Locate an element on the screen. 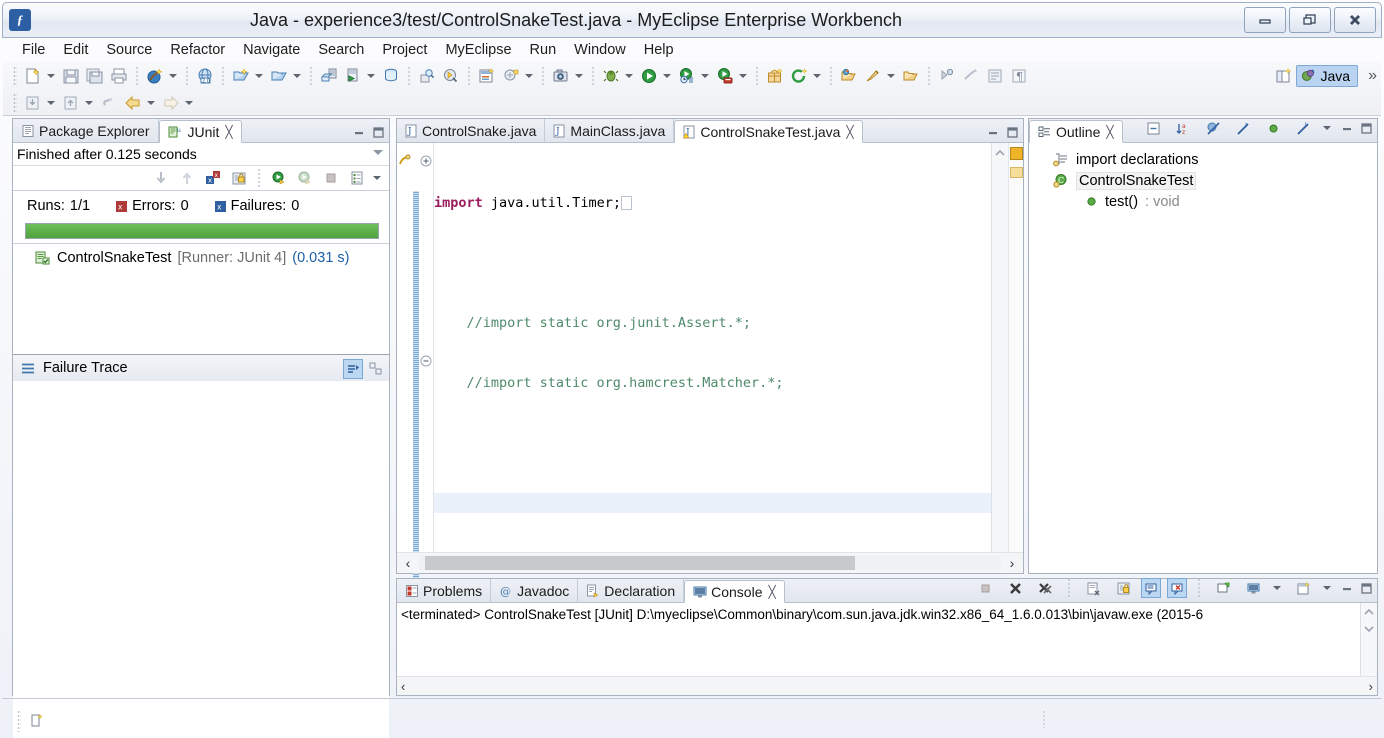  overview-marker-warning is located at coordinates (1016, 153).